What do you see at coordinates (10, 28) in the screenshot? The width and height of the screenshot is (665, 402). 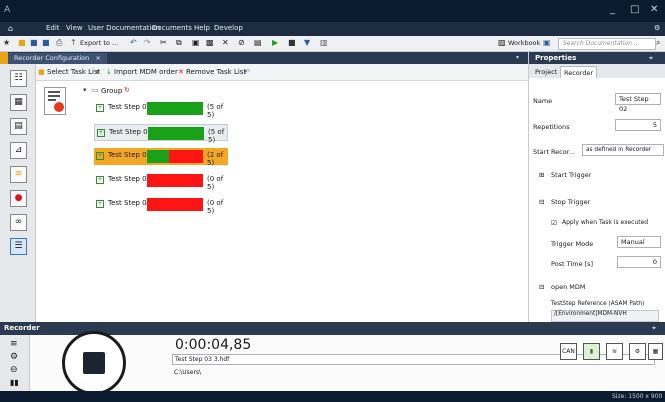 I see `home-icon: ⌂` at bounding box center [10, 28].